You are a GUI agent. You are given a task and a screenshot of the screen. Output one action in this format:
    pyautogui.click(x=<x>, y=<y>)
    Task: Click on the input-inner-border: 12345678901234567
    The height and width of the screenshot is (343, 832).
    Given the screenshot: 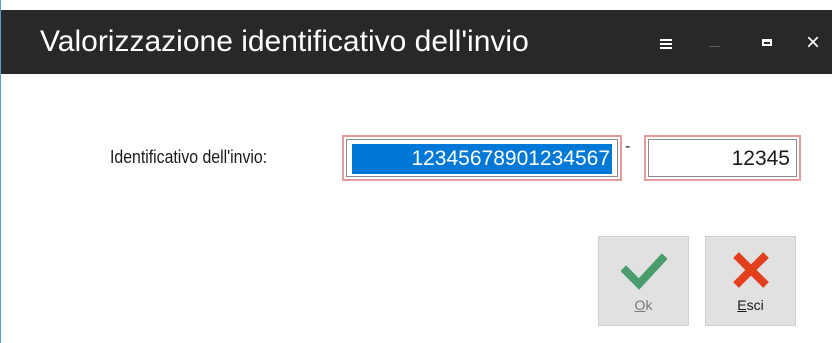 What is the action you would take?
    pyautogui.click(x=482, y=158)
    